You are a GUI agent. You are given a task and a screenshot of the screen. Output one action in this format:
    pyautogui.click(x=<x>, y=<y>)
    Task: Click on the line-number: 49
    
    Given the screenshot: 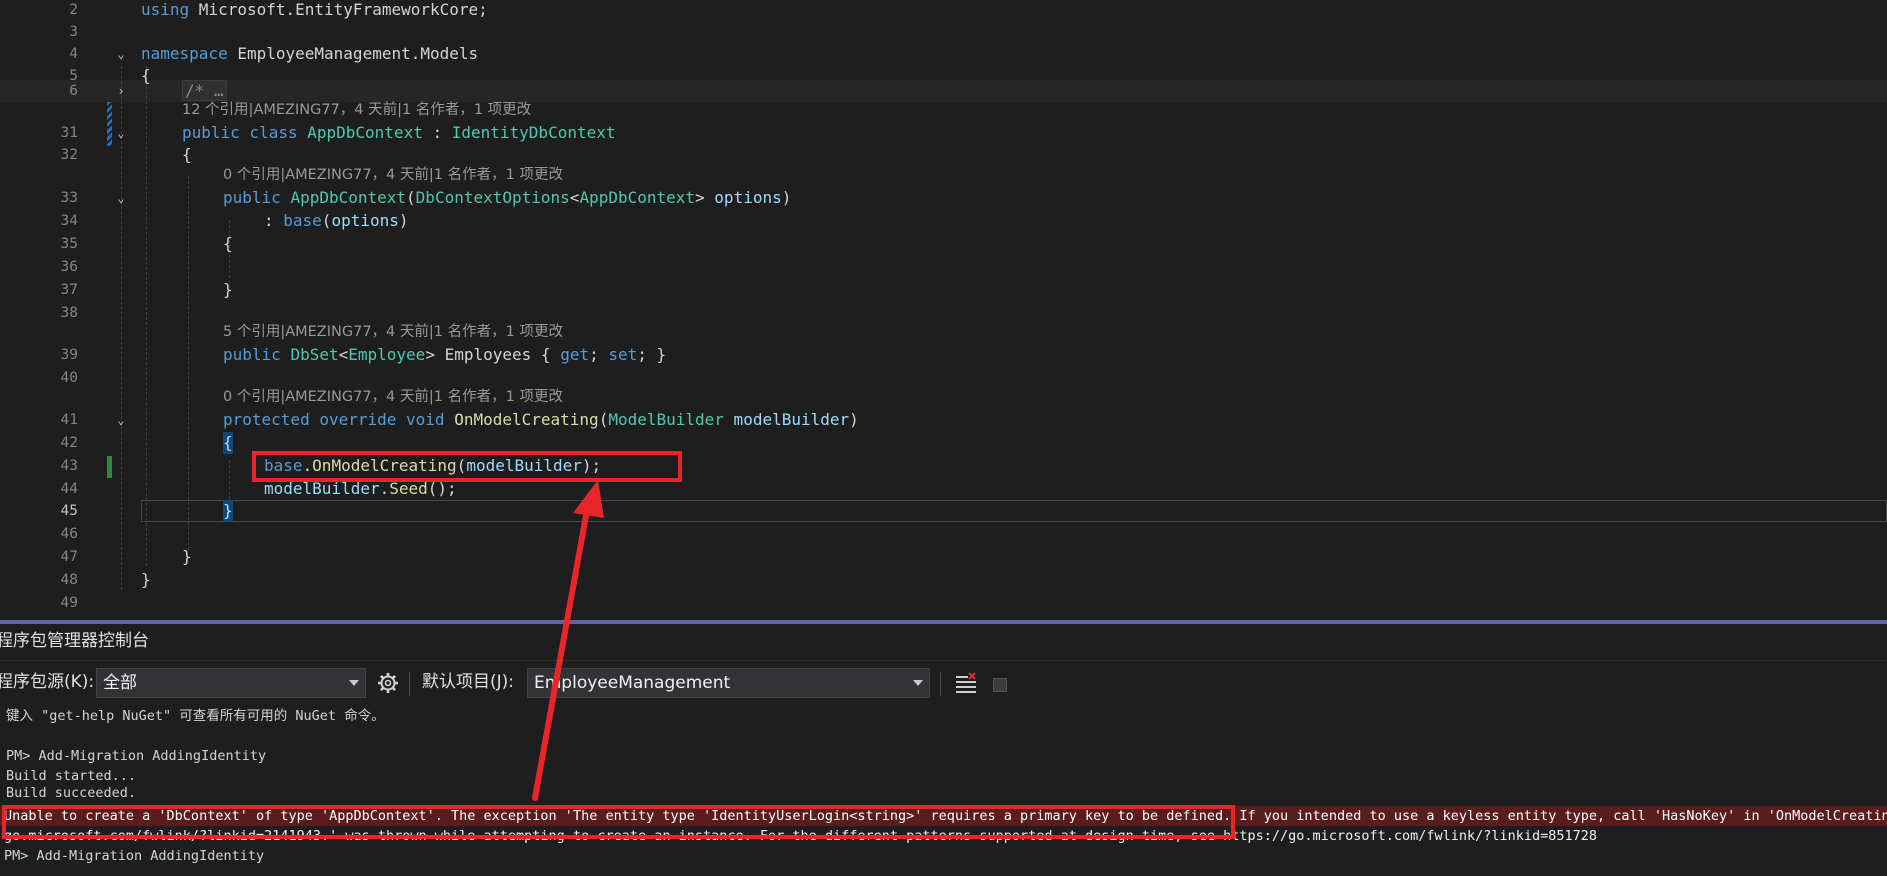 What is the action you would take?
    pyautogui.click(x=69, y=603)
    